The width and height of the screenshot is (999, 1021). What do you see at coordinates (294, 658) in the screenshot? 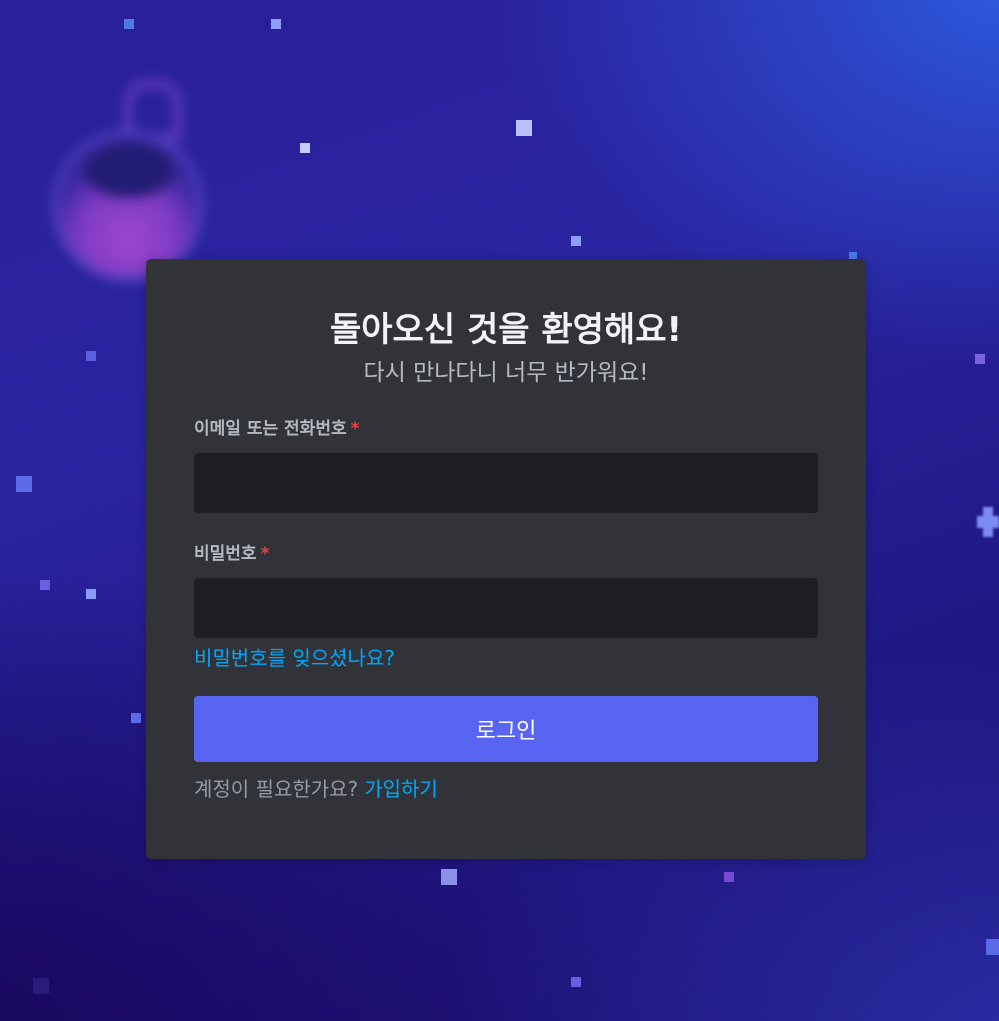
I see `forgot-password-link: 비밀번호를 잊으셨나요?` at bounding box center [294, 658].